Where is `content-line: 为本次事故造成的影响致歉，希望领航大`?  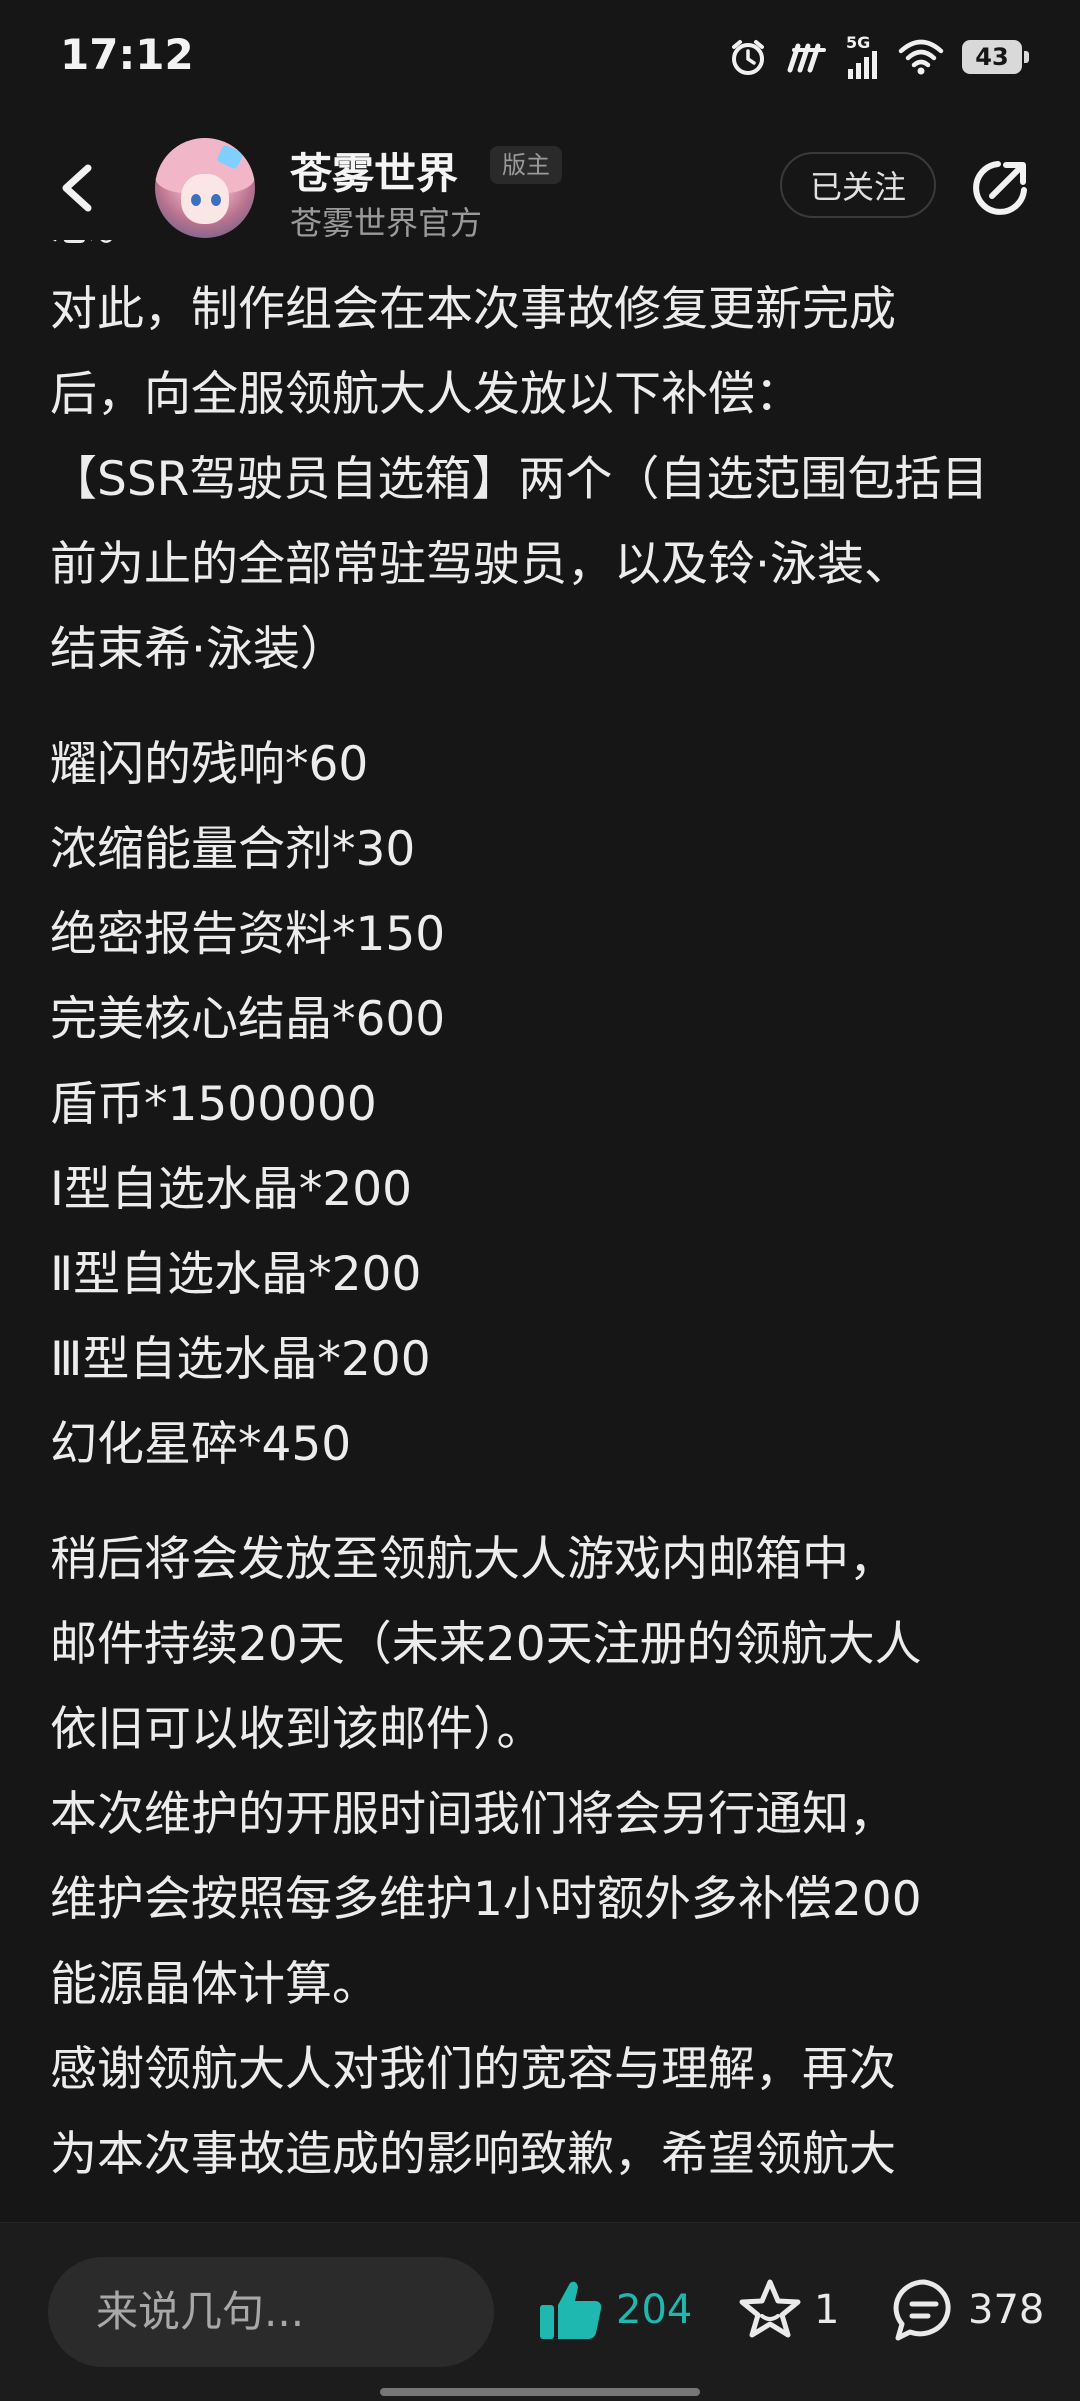
content-line: 为本次事故造成的影响致歉，希望领航大 is located at coordinates (473, 2154).